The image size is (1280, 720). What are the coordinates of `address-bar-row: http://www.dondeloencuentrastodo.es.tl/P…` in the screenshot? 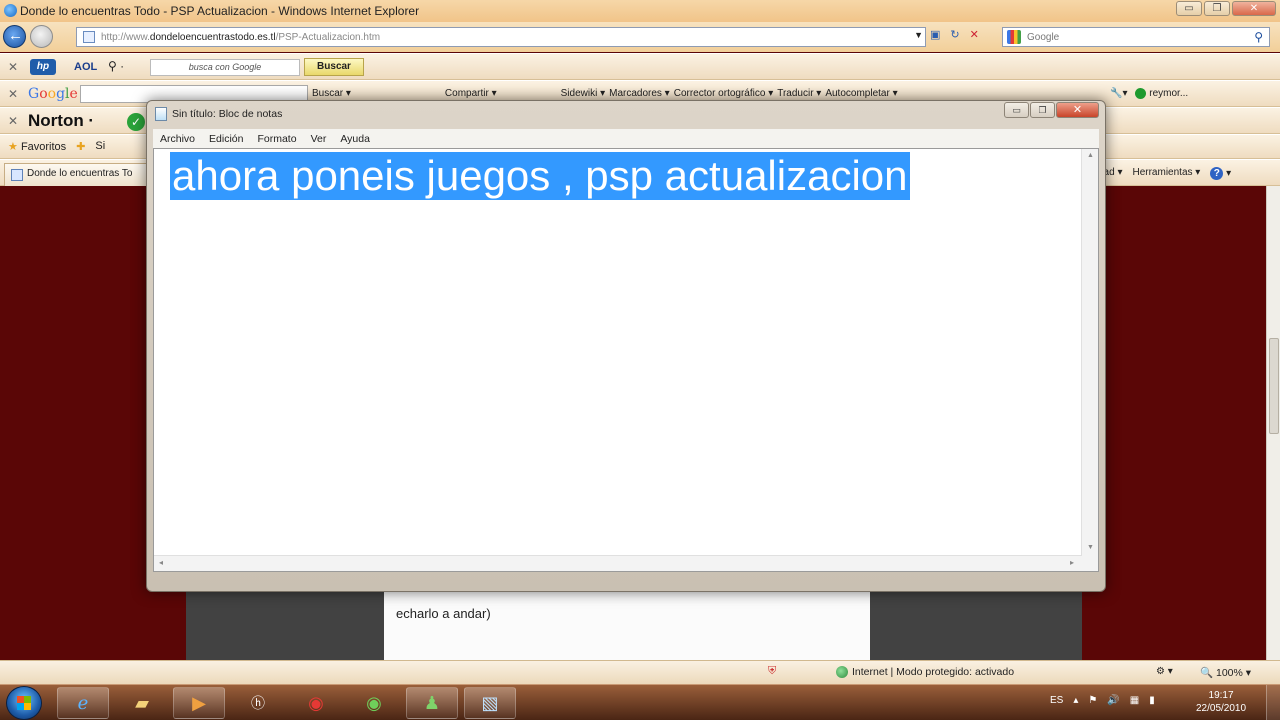 It's located at (640, 37).